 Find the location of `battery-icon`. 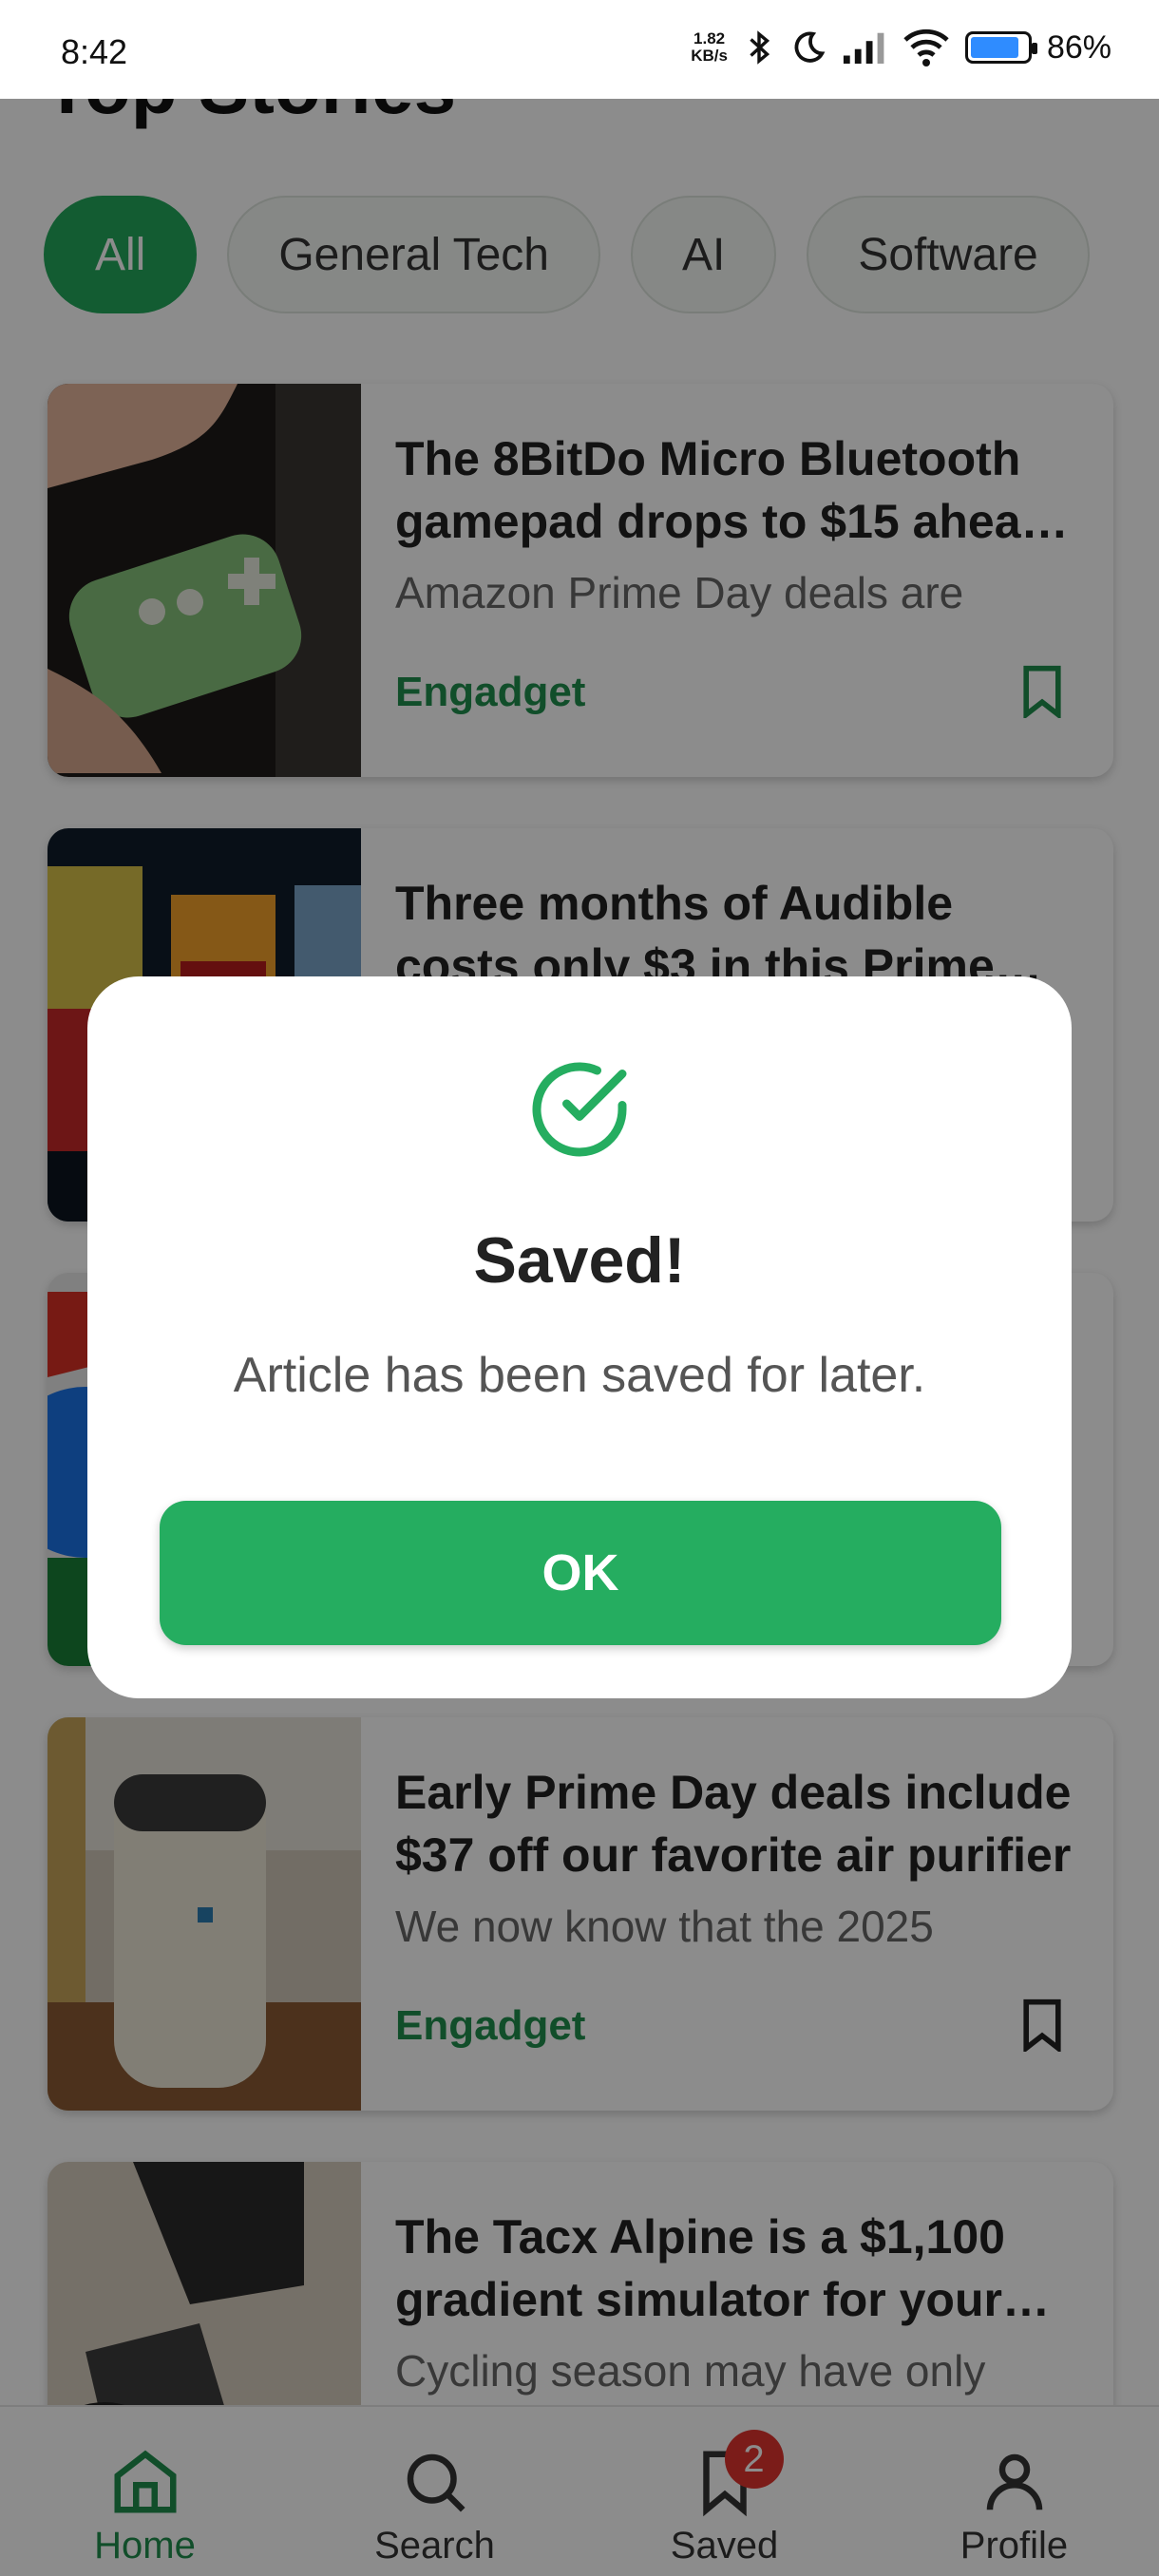

battery-icon is located at coordinates (1000, 47).